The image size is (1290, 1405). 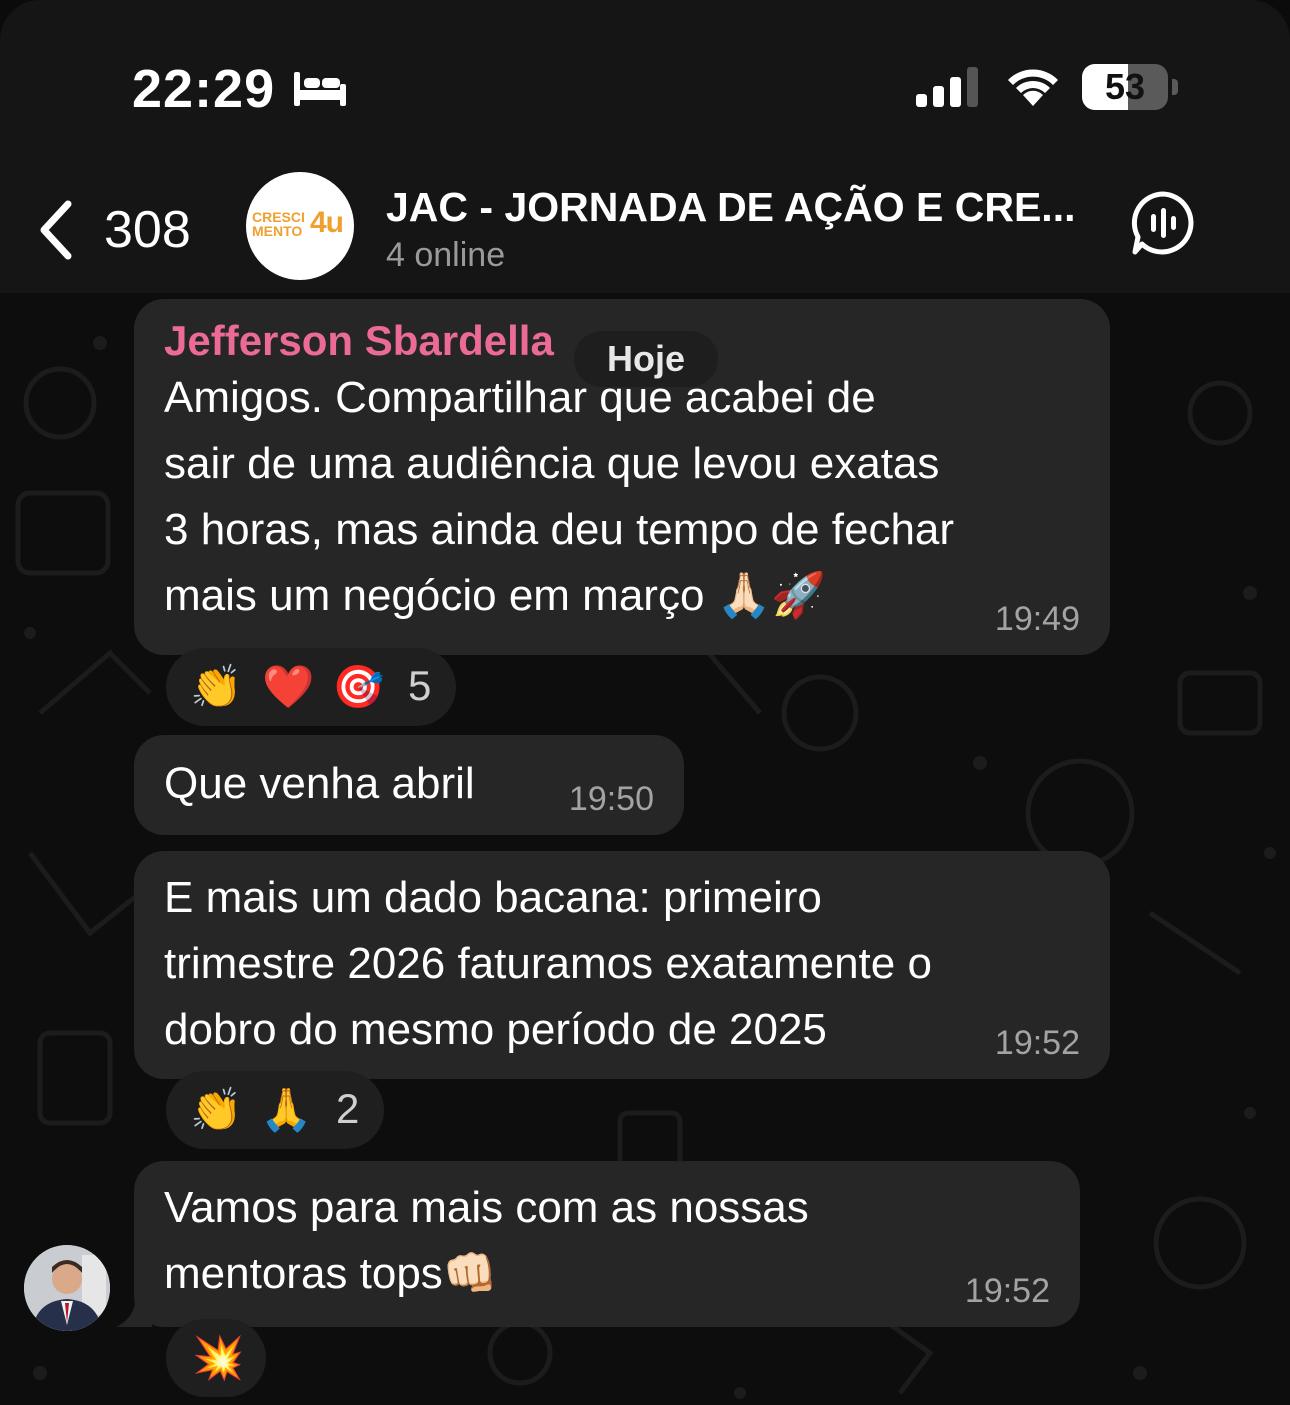 What do you see at coordinates (1033, 87) in the screenshot?
I see `wifi-icon` at bounding box center [1033, 87].